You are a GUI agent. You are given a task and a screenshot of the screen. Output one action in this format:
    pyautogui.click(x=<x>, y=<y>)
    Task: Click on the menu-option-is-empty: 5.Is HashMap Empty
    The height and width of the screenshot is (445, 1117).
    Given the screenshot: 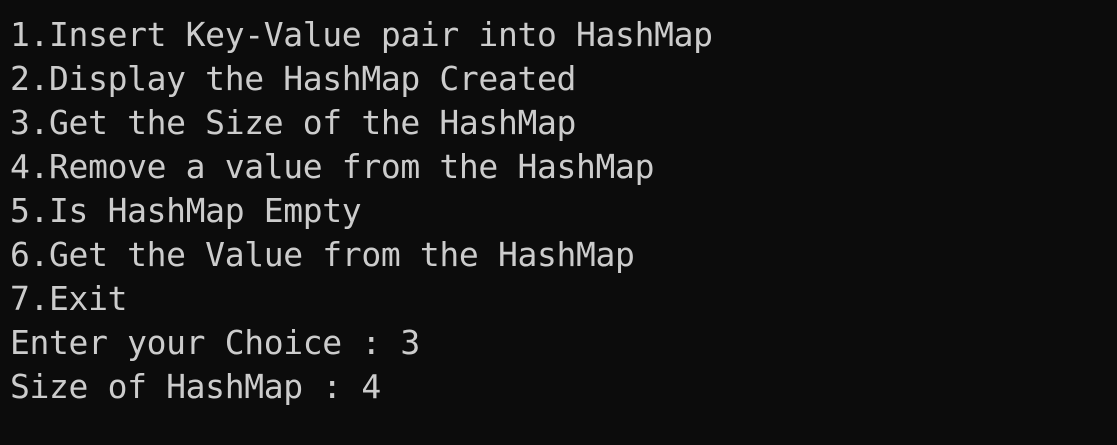 What is the action you would take?
    pyautogui.click(x=186, y=210)
    